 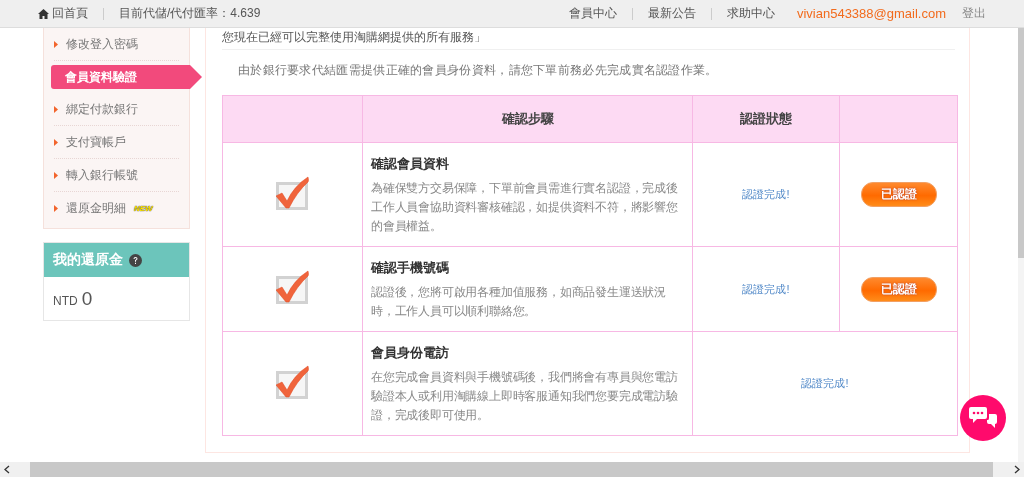 I want to click on chat-icon, so click(x=983, y=418).